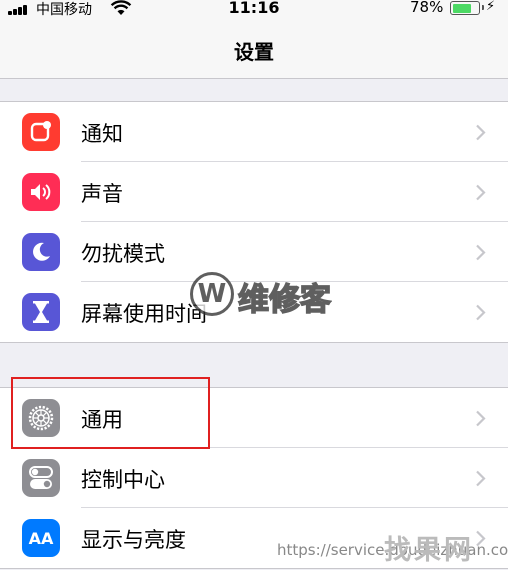 The image size is (508, 570). I want to click on settings-item-label: 声音, so click(102, 194).